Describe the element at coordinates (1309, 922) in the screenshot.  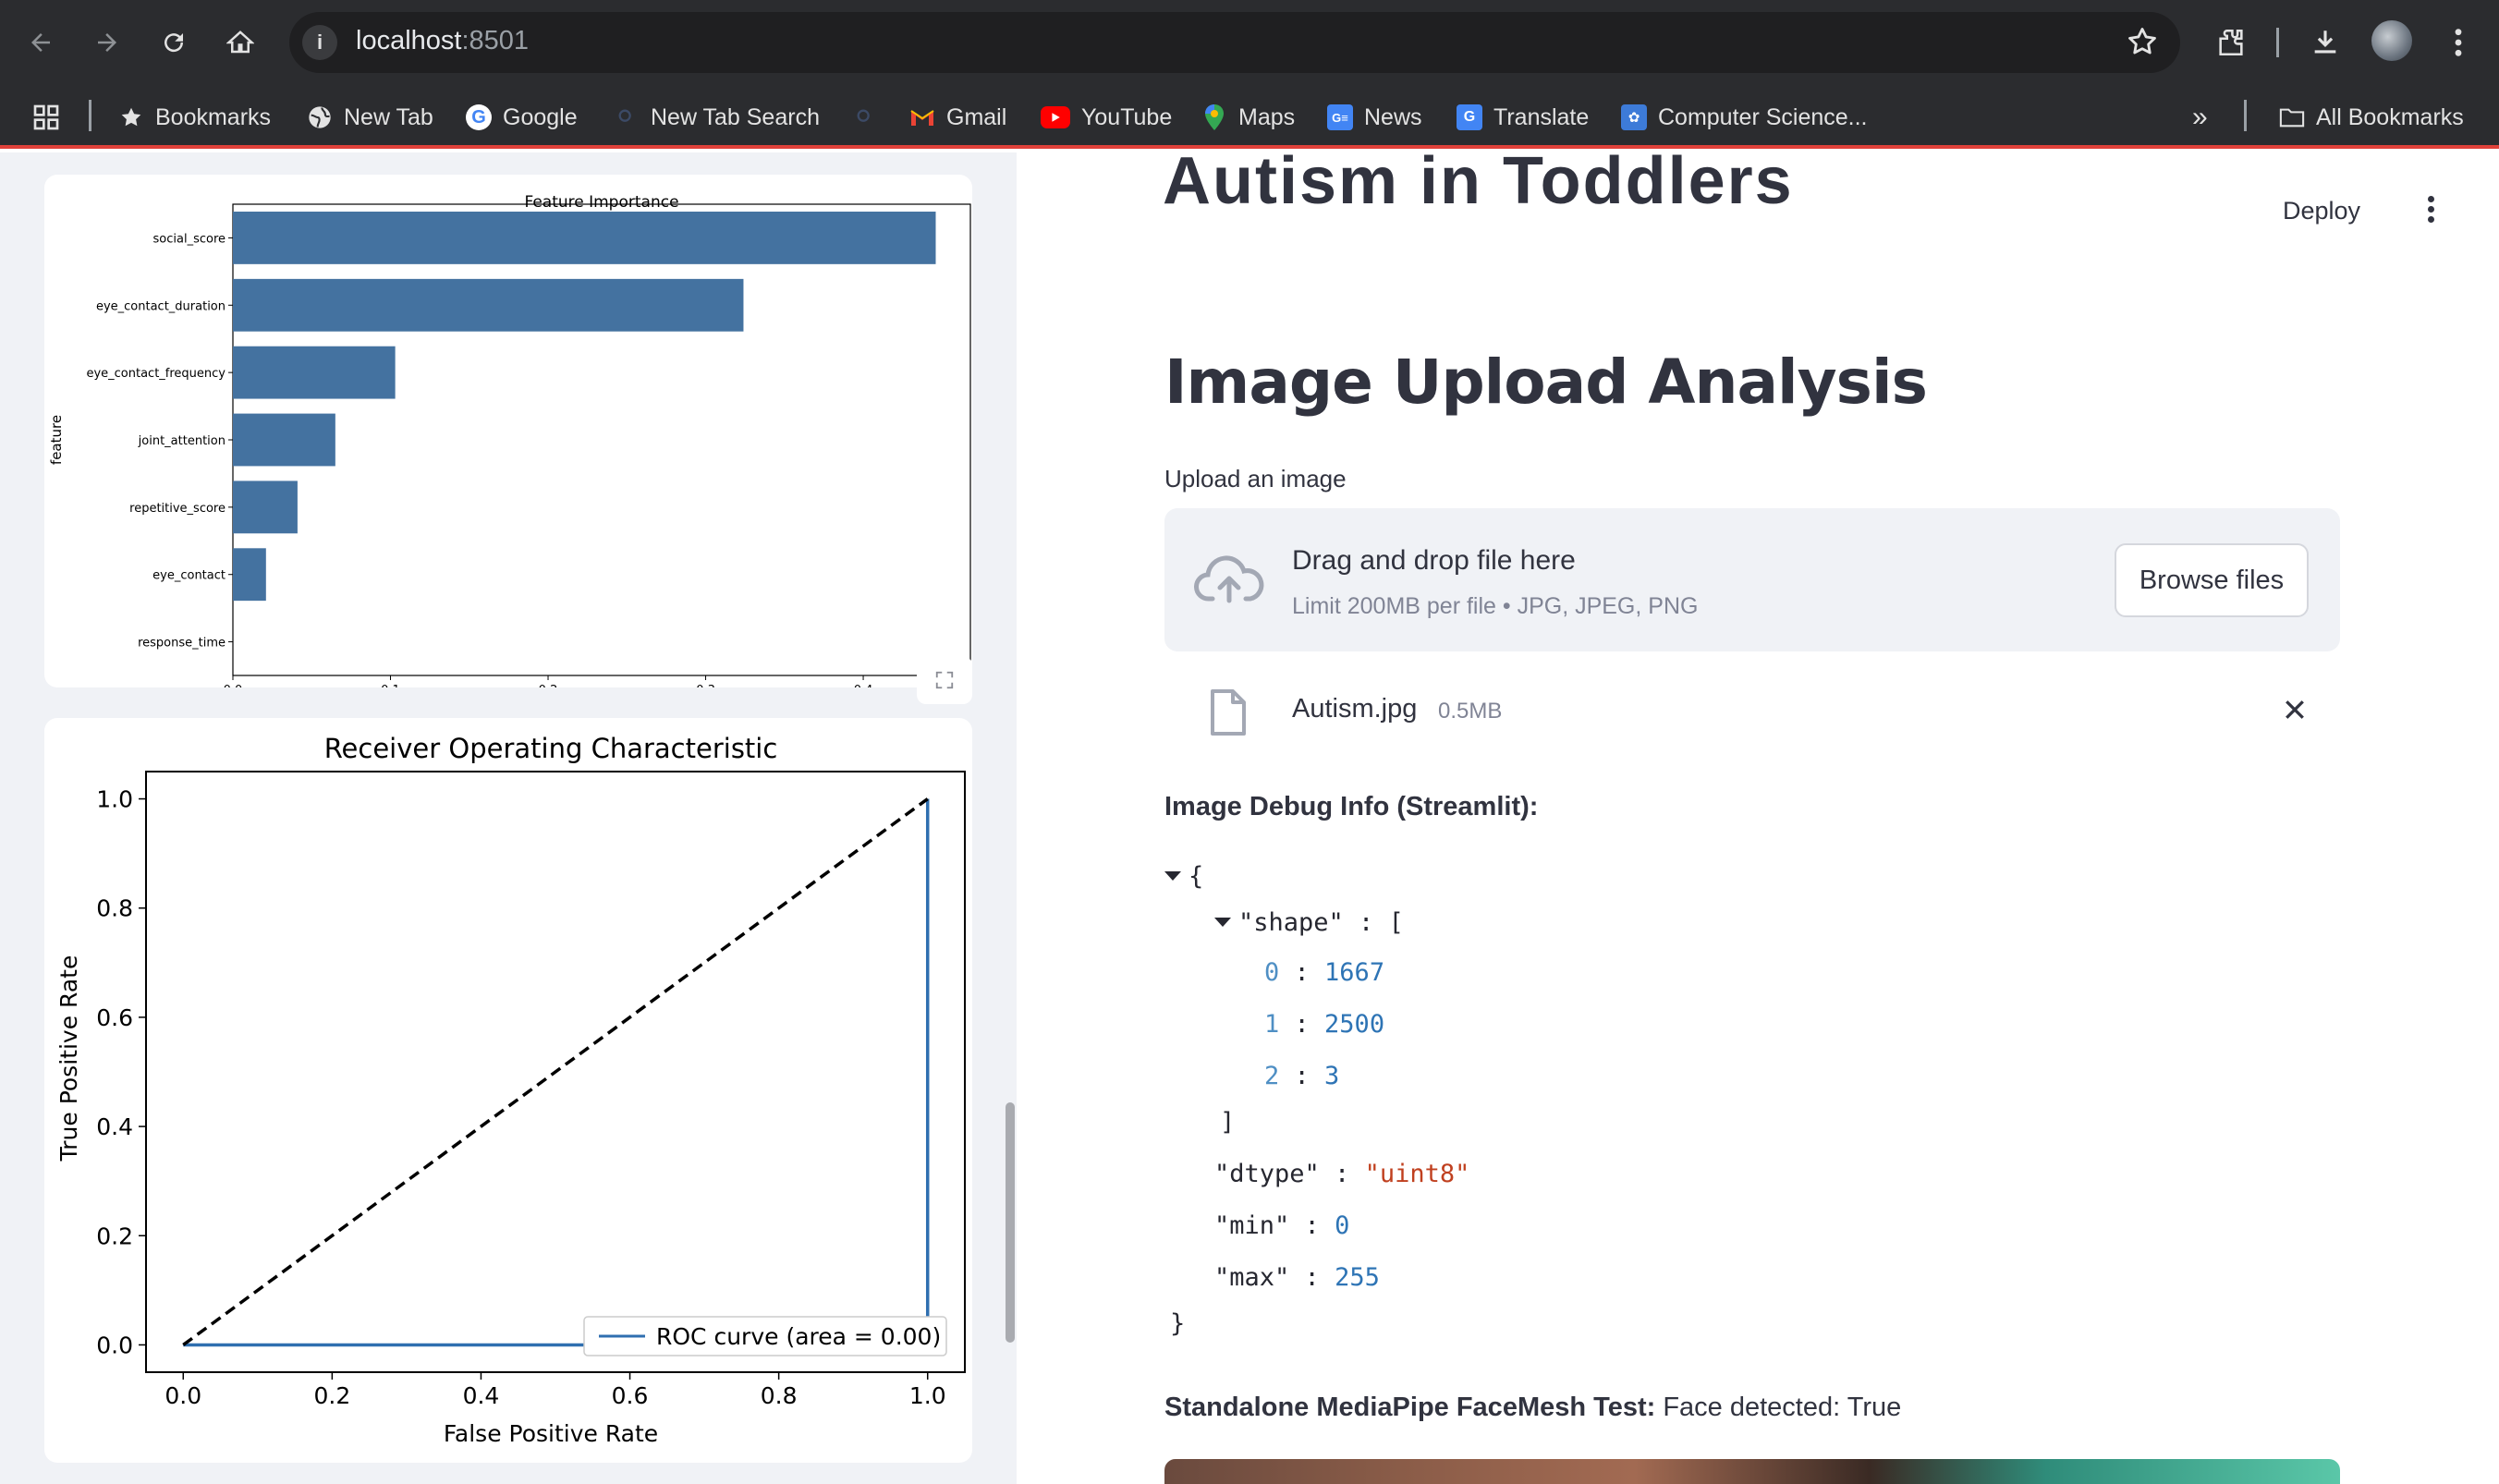
I see `json-shape-row: "shape" : [` at that location.